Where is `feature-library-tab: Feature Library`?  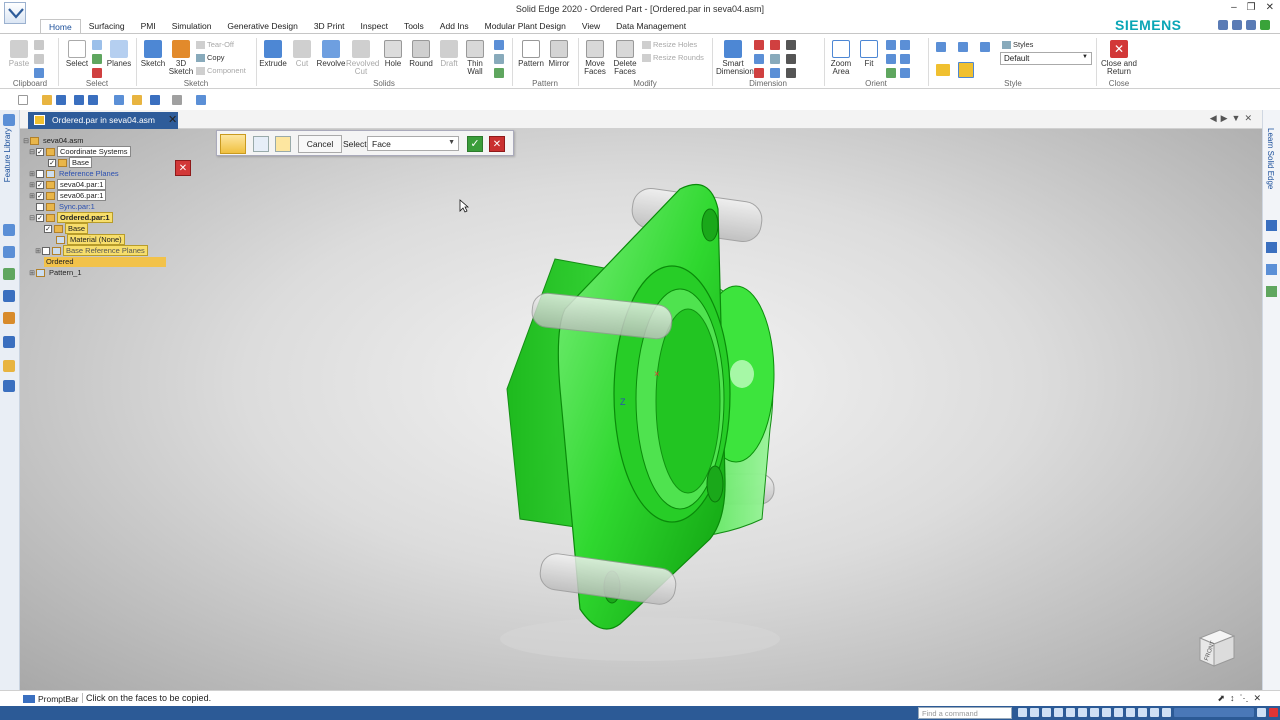
feature-library-tab: Feature Library is located at coordinates (7, 155).